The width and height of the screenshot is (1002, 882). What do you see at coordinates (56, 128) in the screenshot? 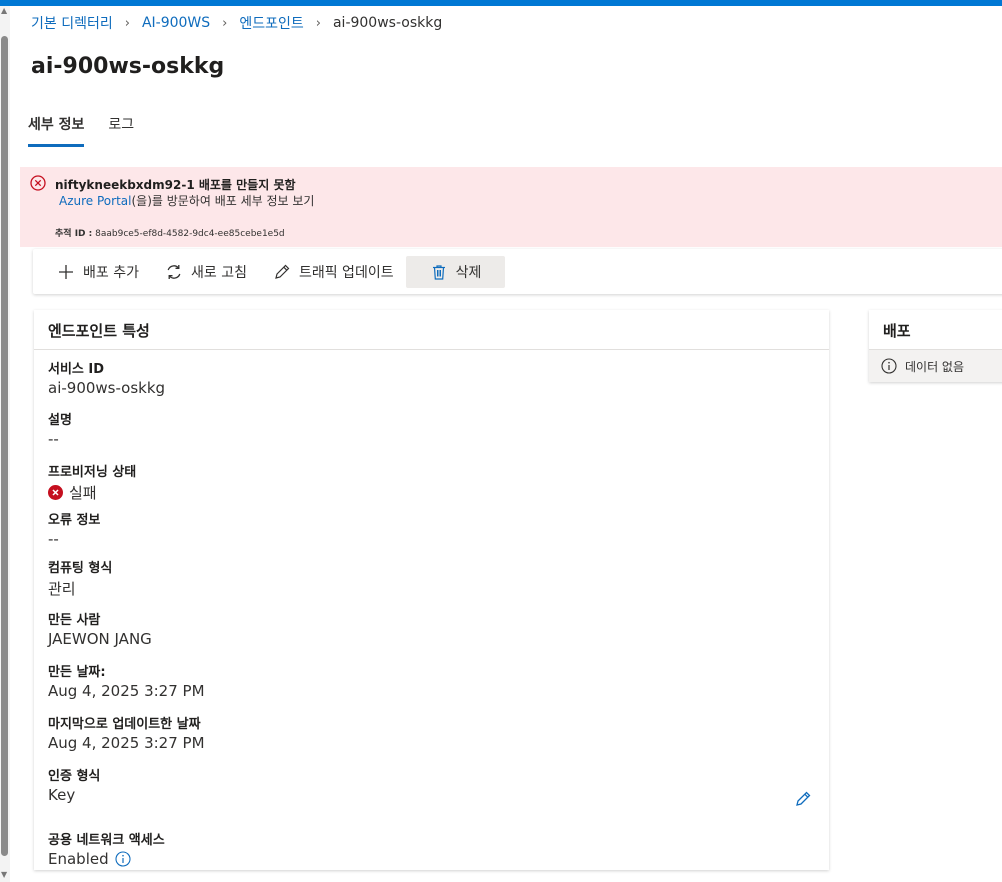
I see `tab-details: 세부 정보` at bounding box center [56, 128].